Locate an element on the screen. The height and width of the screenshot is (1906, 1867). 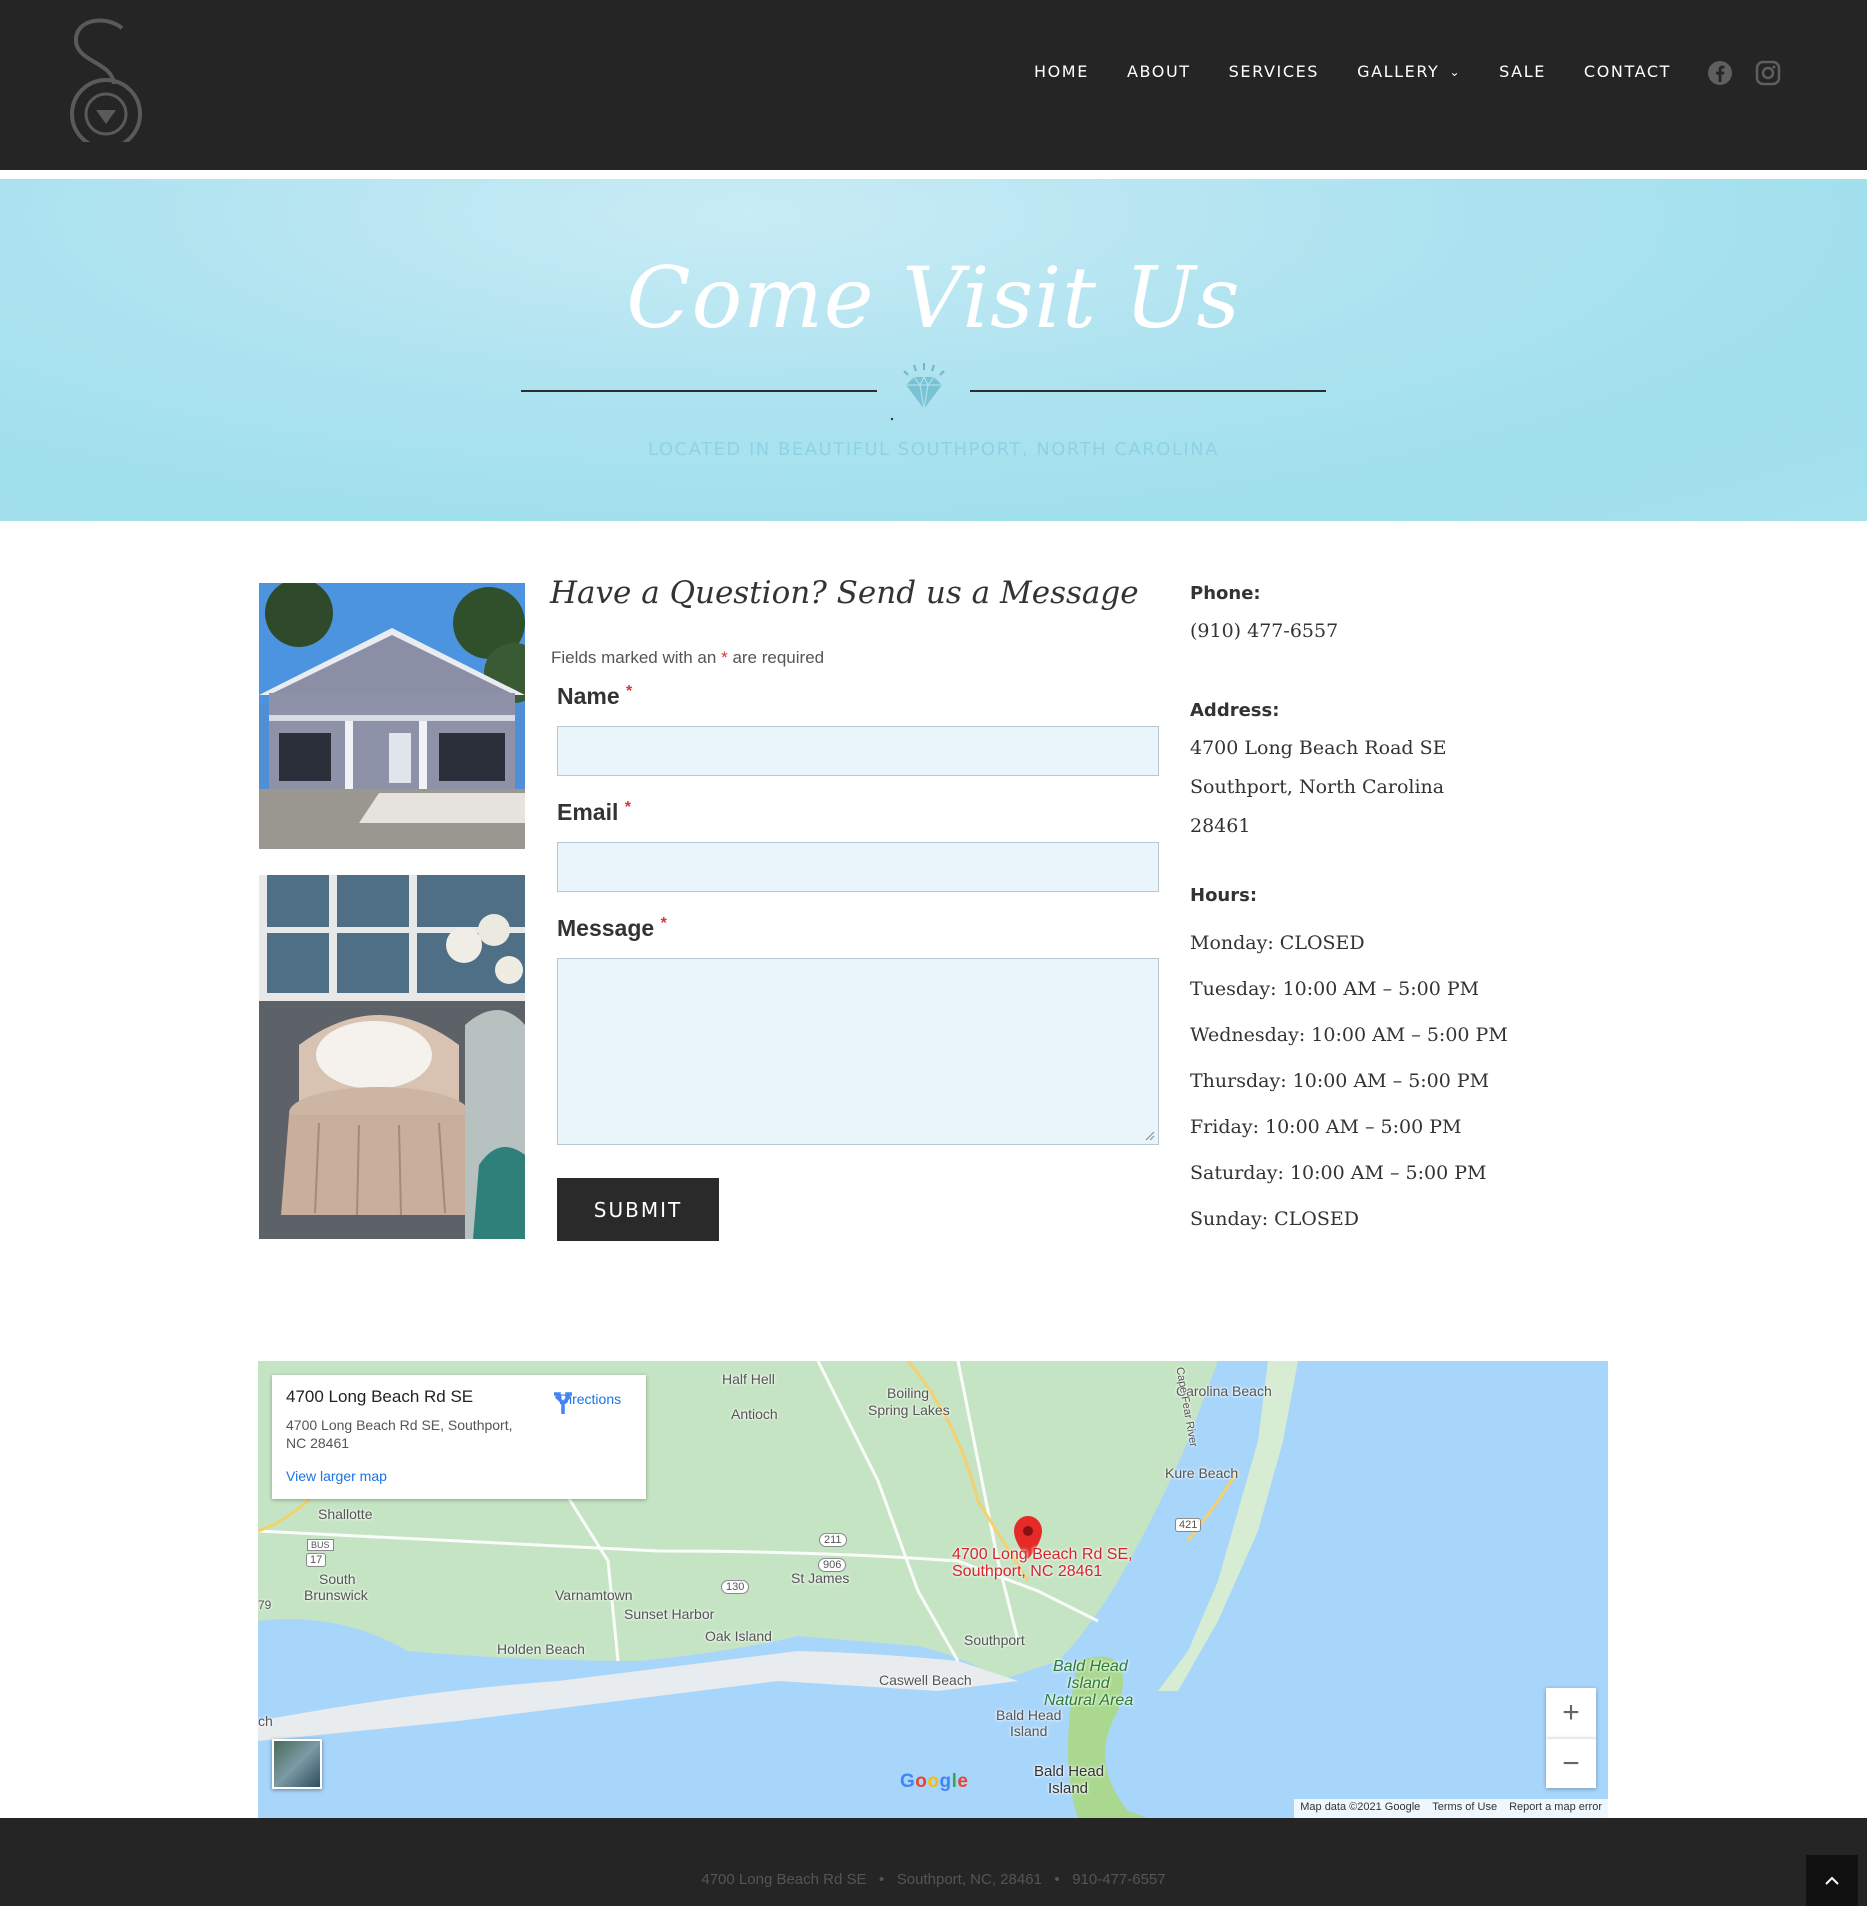
map-place: Shallotte is located at coordinates (345, 1514).